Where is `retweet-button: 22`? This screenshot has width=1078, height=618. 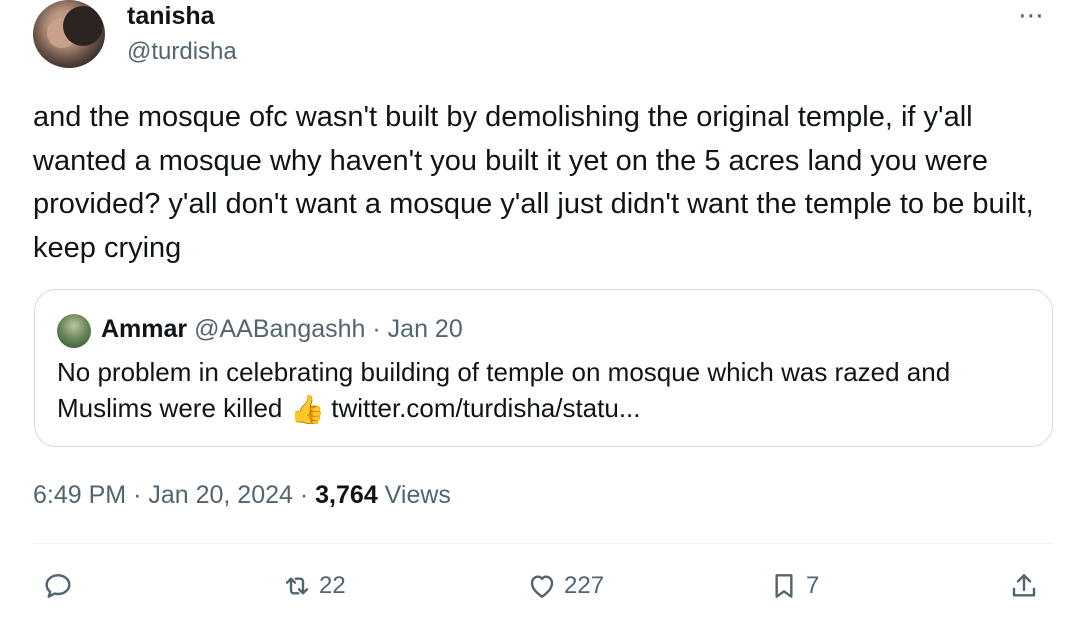 retweet-button: 22 is located at coordinates (313, 586).